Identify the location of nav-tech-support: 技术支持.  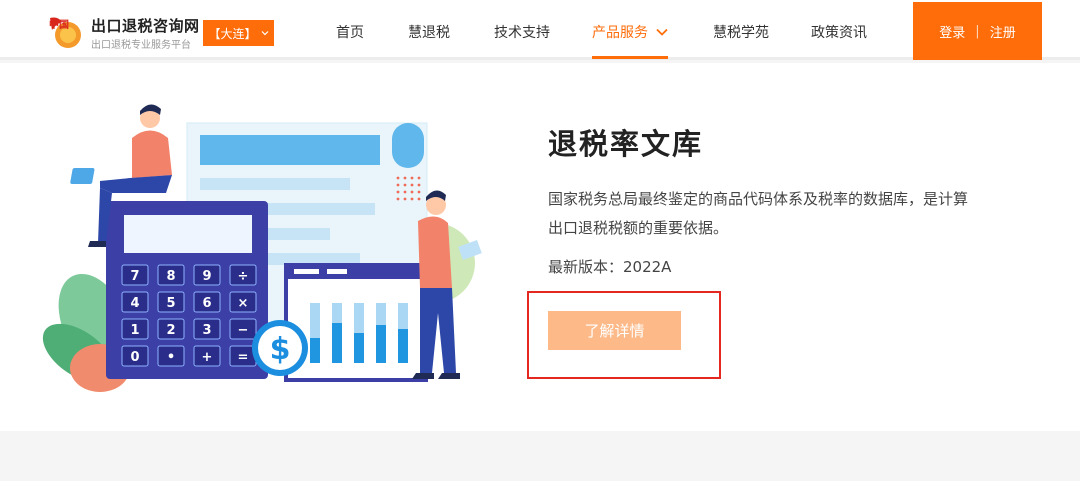
(522, 32).